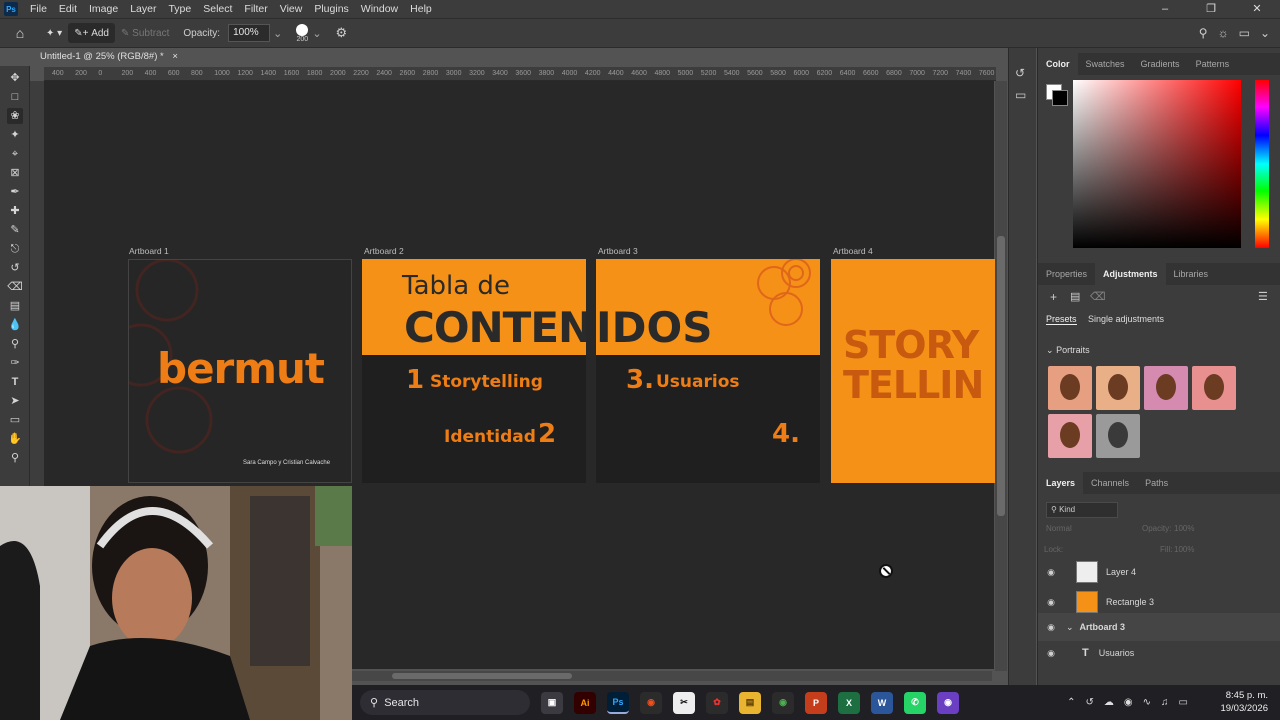  What do you see at coordinates (15, 116) in the screenshot?
I see `quick-selection-tool-icon: ❀` at bounding box center [15, 116].